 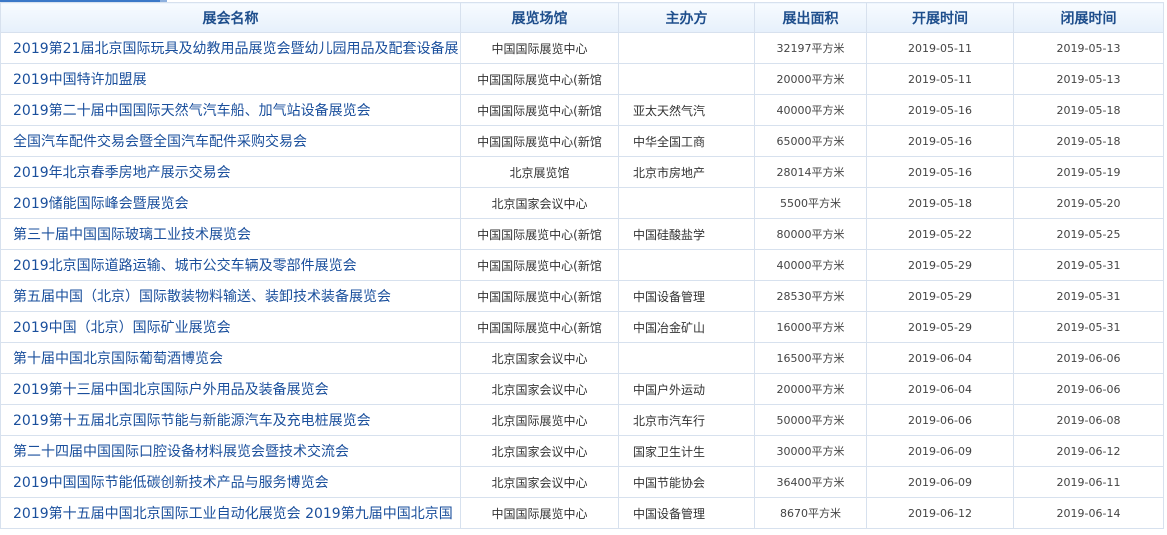 What do you see at coordinates (810, 141) in the screenshot?
I see `area-cell: 65000平方米` at bounding box center [810, 141].